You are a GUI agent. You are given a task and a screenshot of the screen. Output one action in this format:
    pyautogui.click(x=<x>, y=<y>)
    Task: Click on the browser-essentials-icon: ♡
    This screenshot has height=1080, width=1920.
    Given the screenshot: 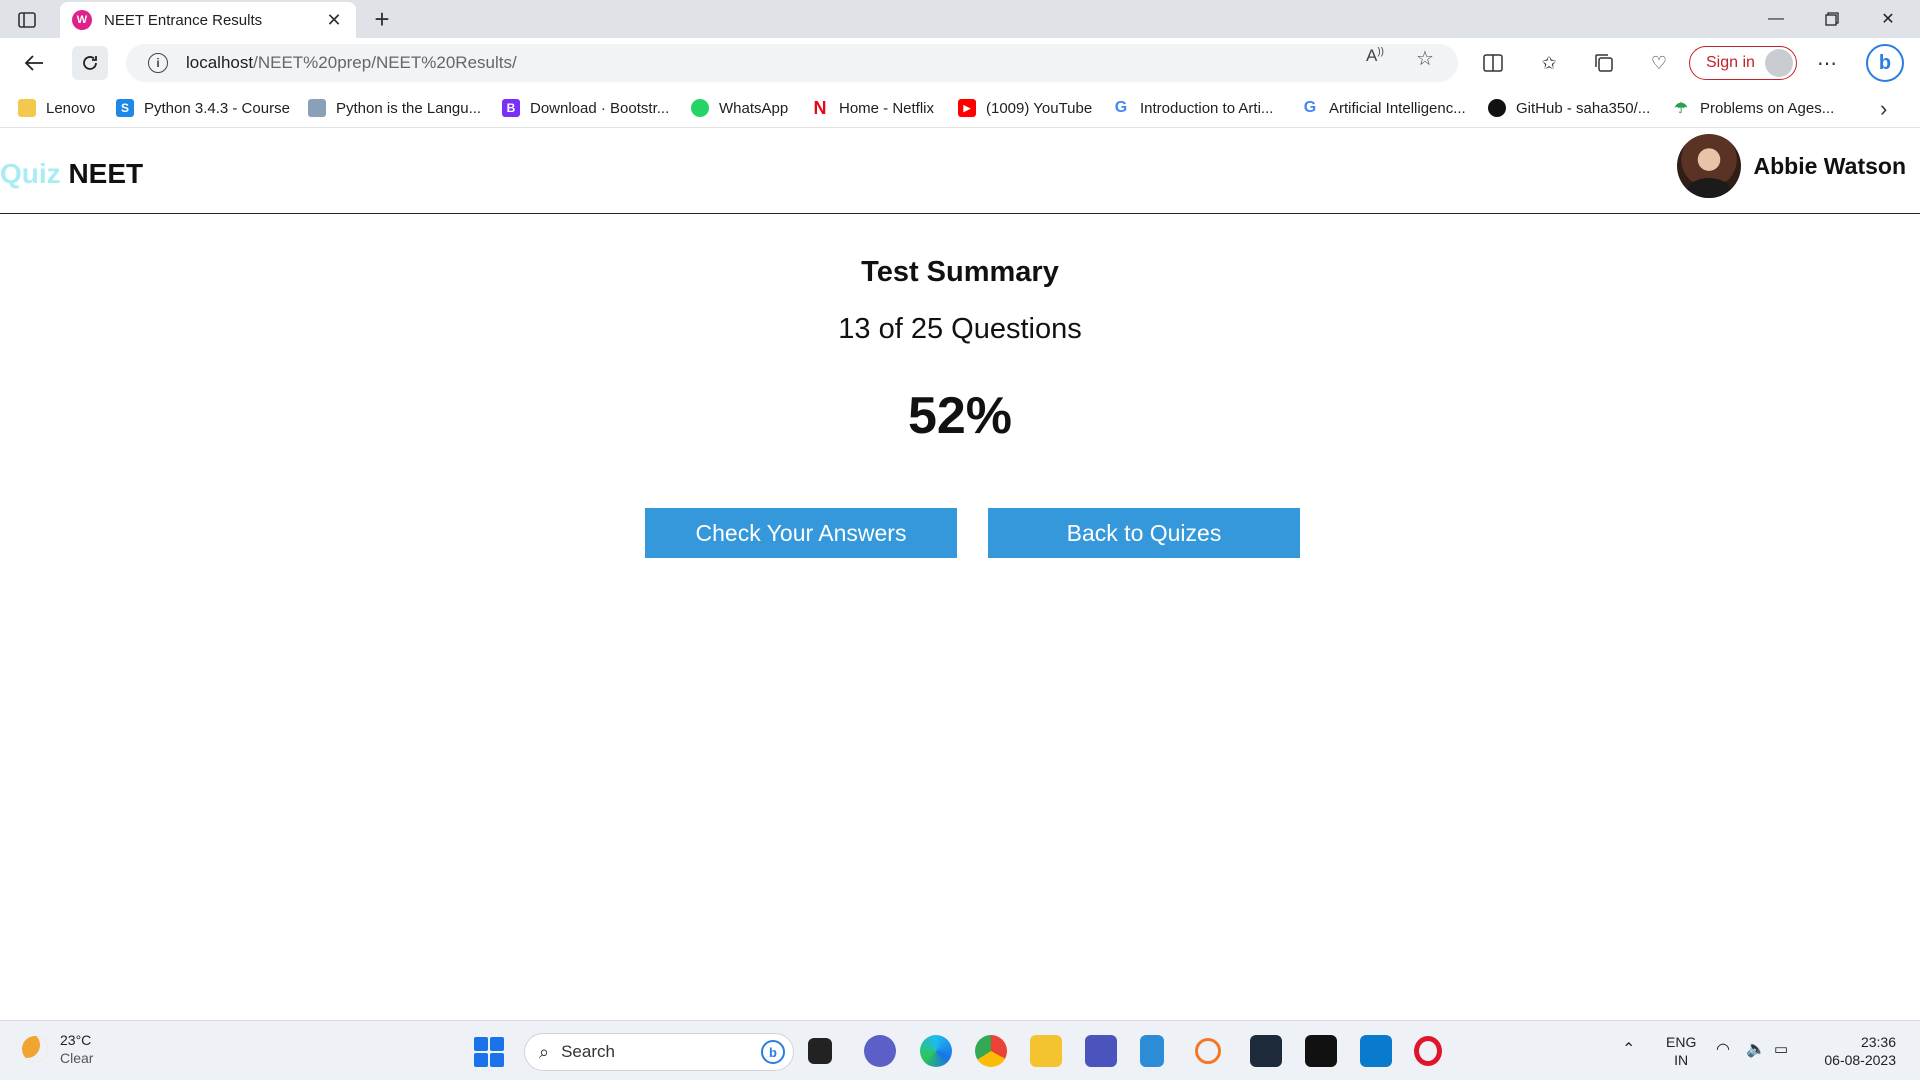 What is the action you would take?
    pyautogui.click(x=1659, y=63)
    